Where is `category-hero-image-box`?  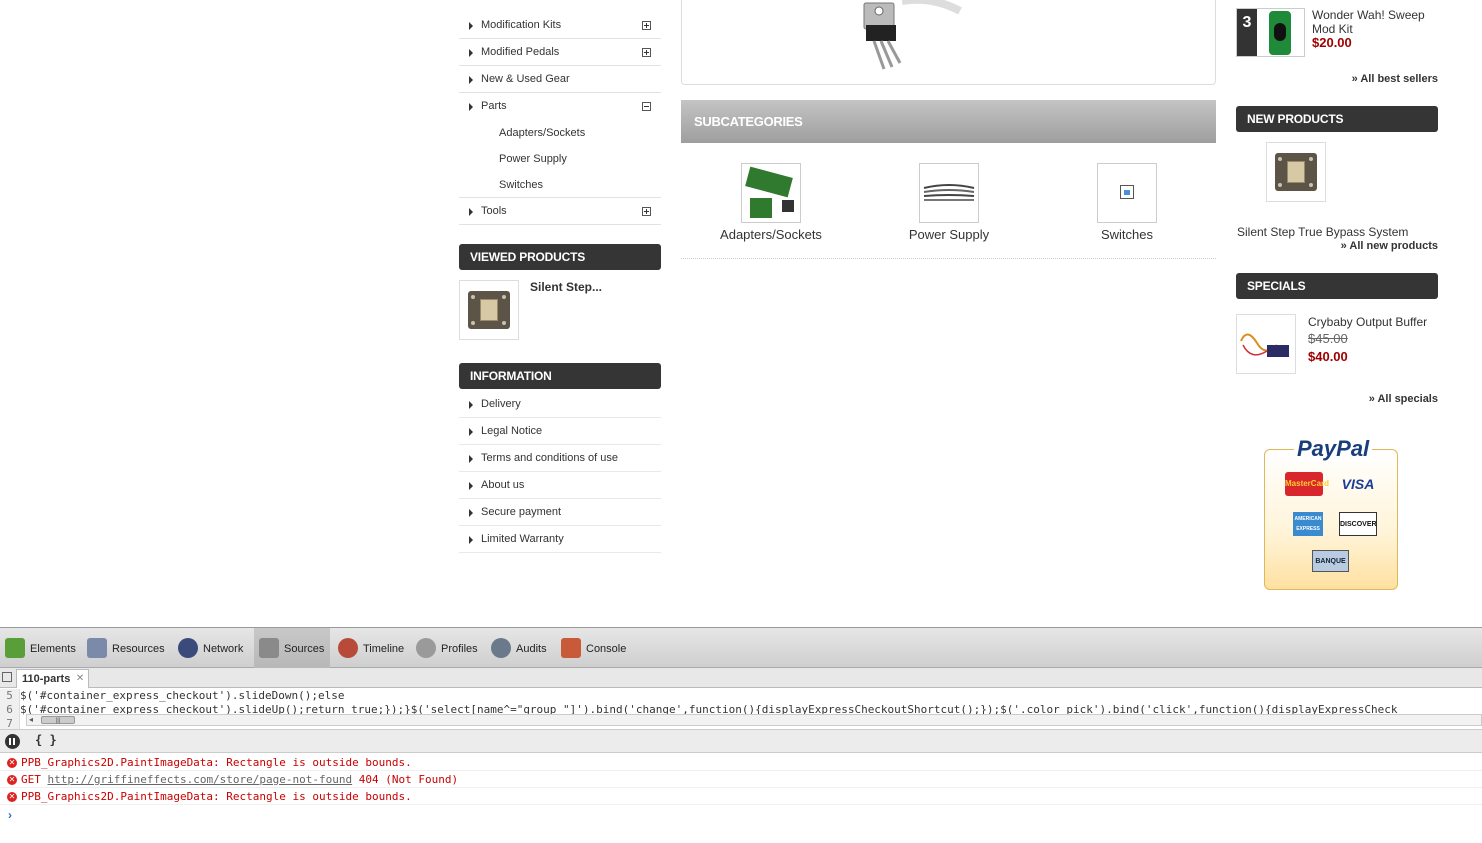 category-hero-image-box is located at coordinates (948, 42).